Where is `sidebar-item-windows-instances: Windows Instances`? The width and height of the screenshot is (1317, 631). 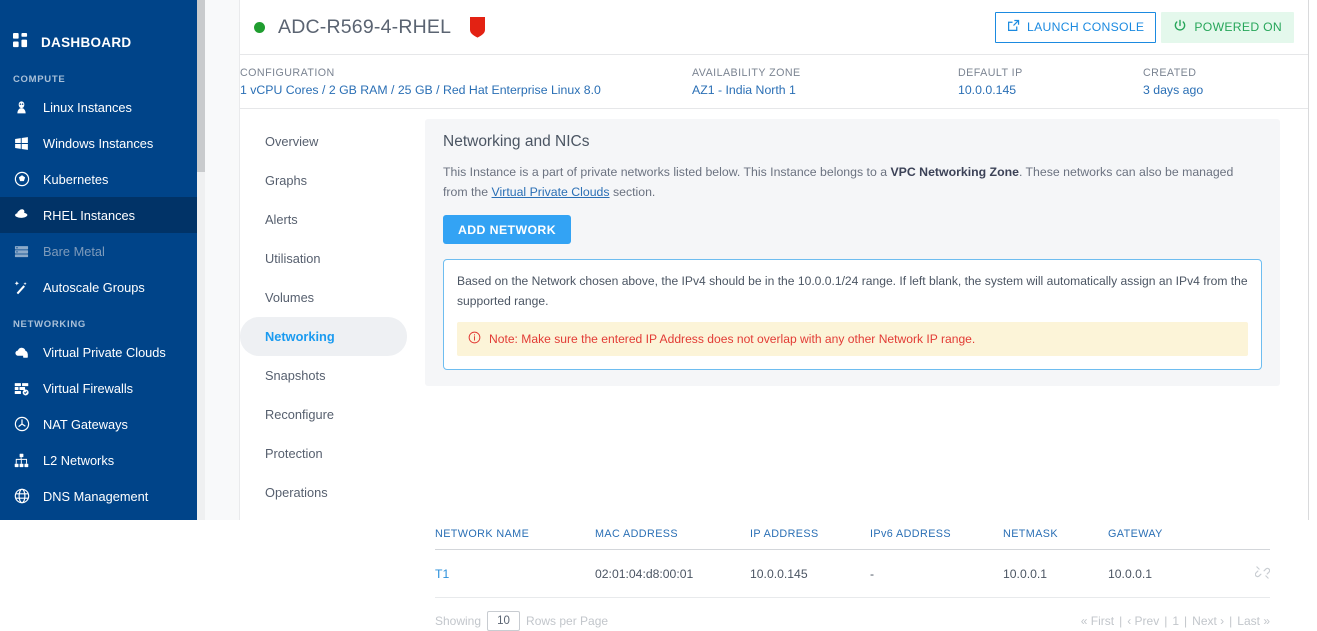 sidebar-item-windows-instances: Windows Instances is located at coordinates (98, 143).